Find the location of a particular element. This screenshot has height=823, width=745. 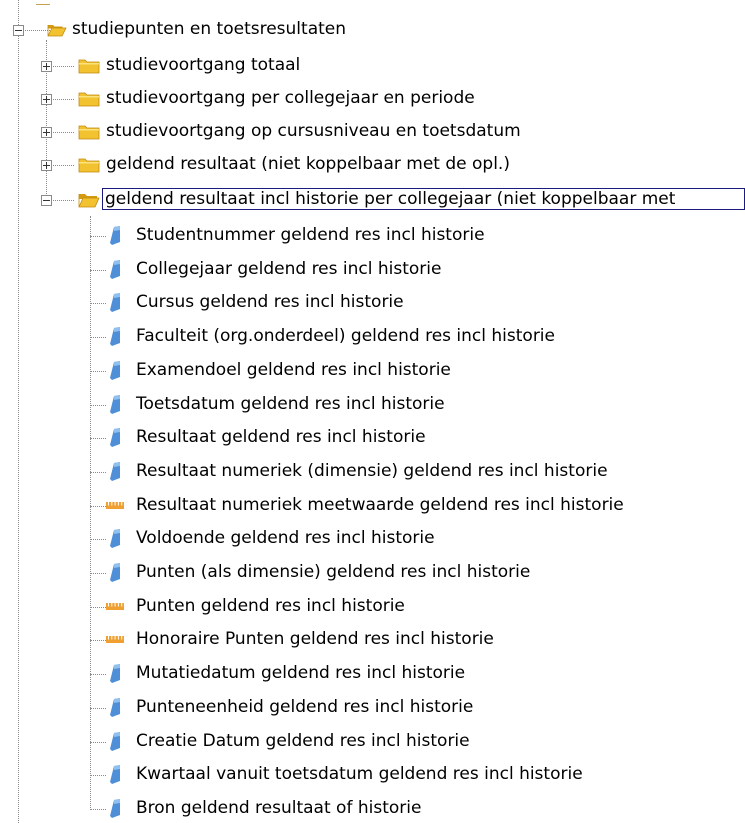

tree-item-row: Punteneenheid geldend res incl historie is located at coordinates (372, 708).